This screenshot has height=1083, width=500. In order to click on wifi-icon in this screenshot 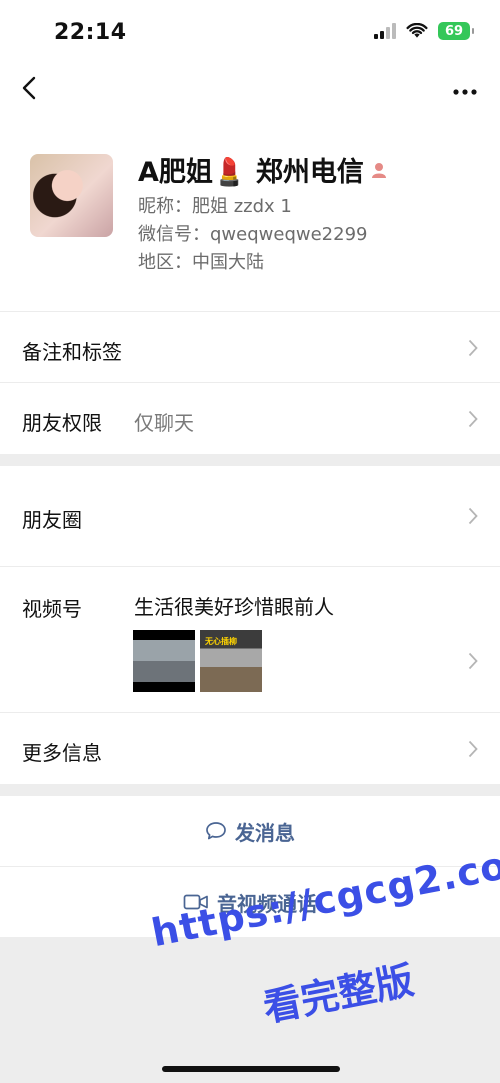, I will do `click(417, 30)`.